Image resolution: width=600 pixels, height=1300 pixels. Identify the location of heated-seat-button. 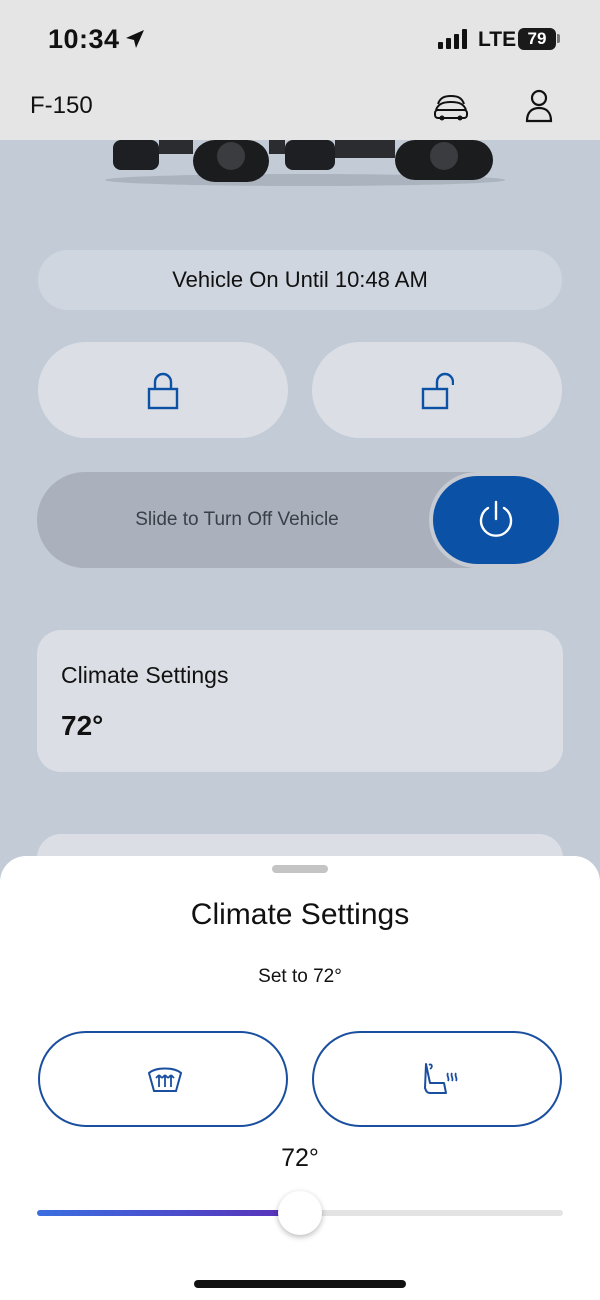
(437, 1079).